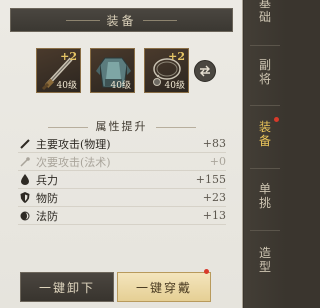 Image resolution: width=320 pixels, height=308 pixels. What do you see at coordinates (73, 162) in the screenshot?
I see `attribute-label: 次要攻击(法术)` at bounding box center [73, 162].